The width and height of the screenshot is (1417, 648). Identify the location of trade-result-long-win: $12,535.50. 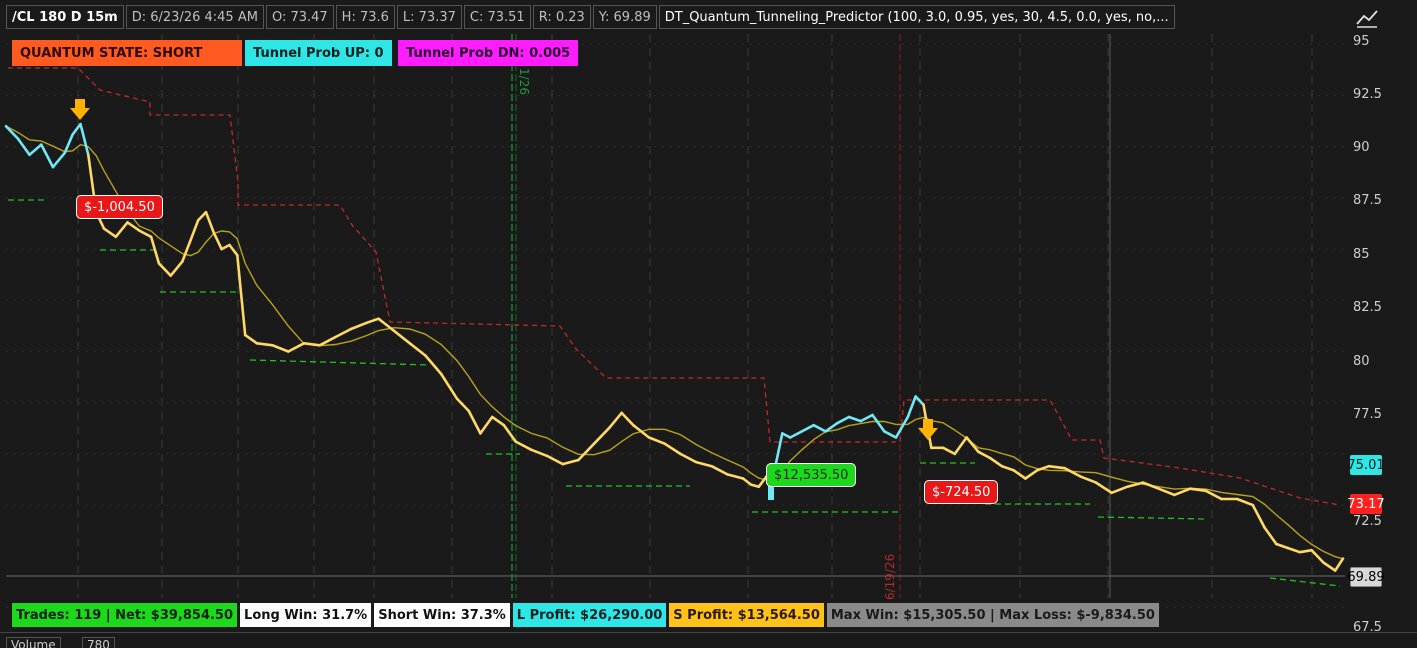
(811, 475).